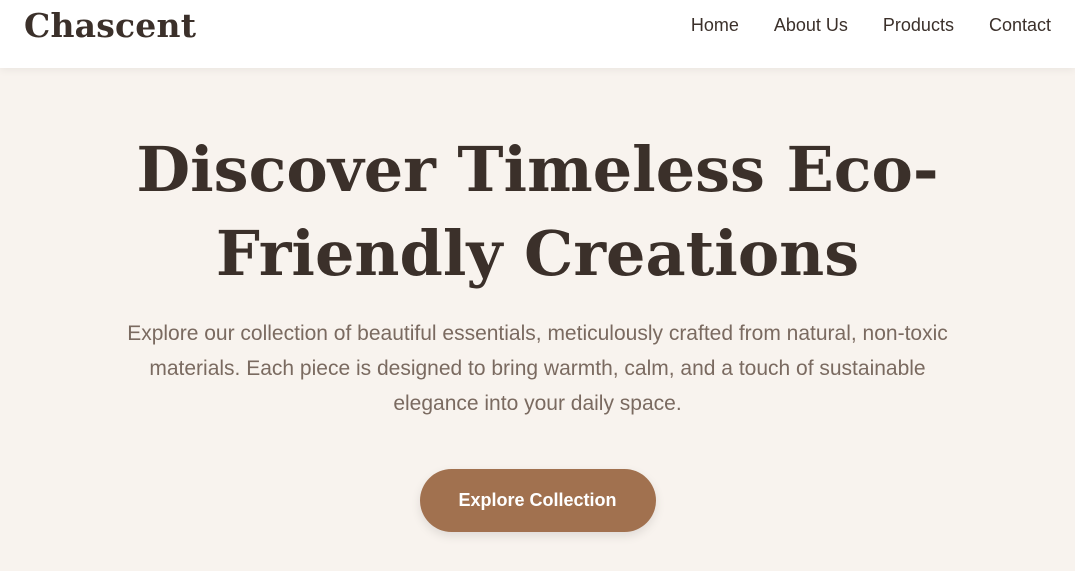 The height and width of the screenshot is (571, 1075). Describe the element at coordinates (537, 34) in the screenshot. I see `site-header: Chascent Home About Us Products Contact` at that location.